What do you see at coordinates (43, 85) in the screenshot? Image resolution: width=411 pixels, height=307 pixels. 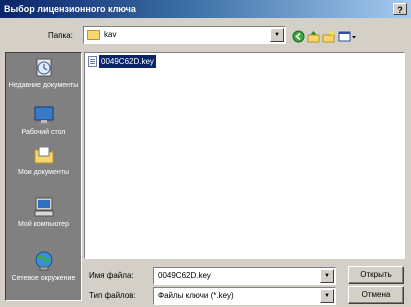 I see `place-label: Недавние документы` at bounding box center [43, 85].